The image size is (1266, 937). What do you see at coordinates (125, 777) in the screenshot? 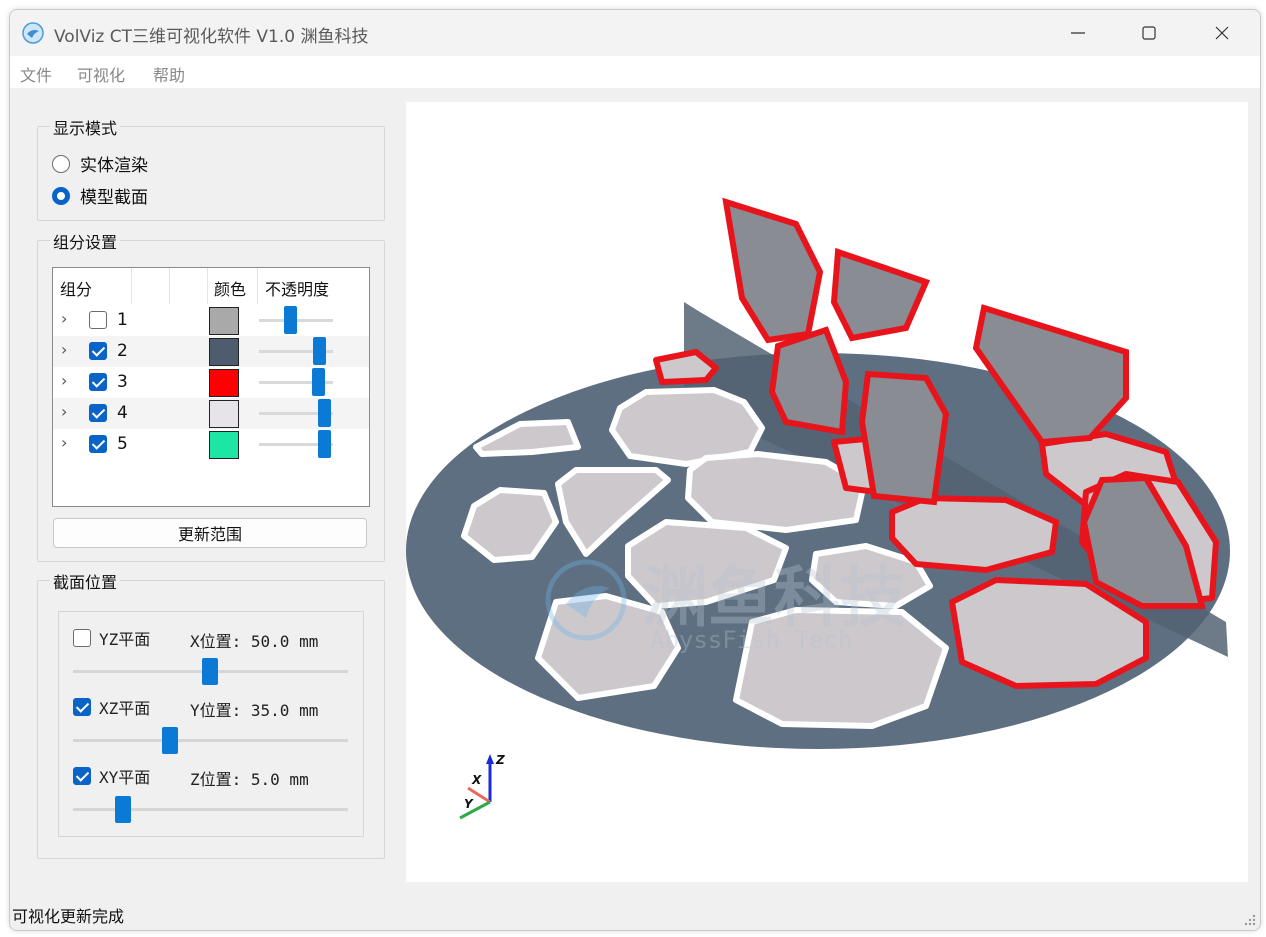
I see `plane-label: XY平面` at bounding box center [125, 777].